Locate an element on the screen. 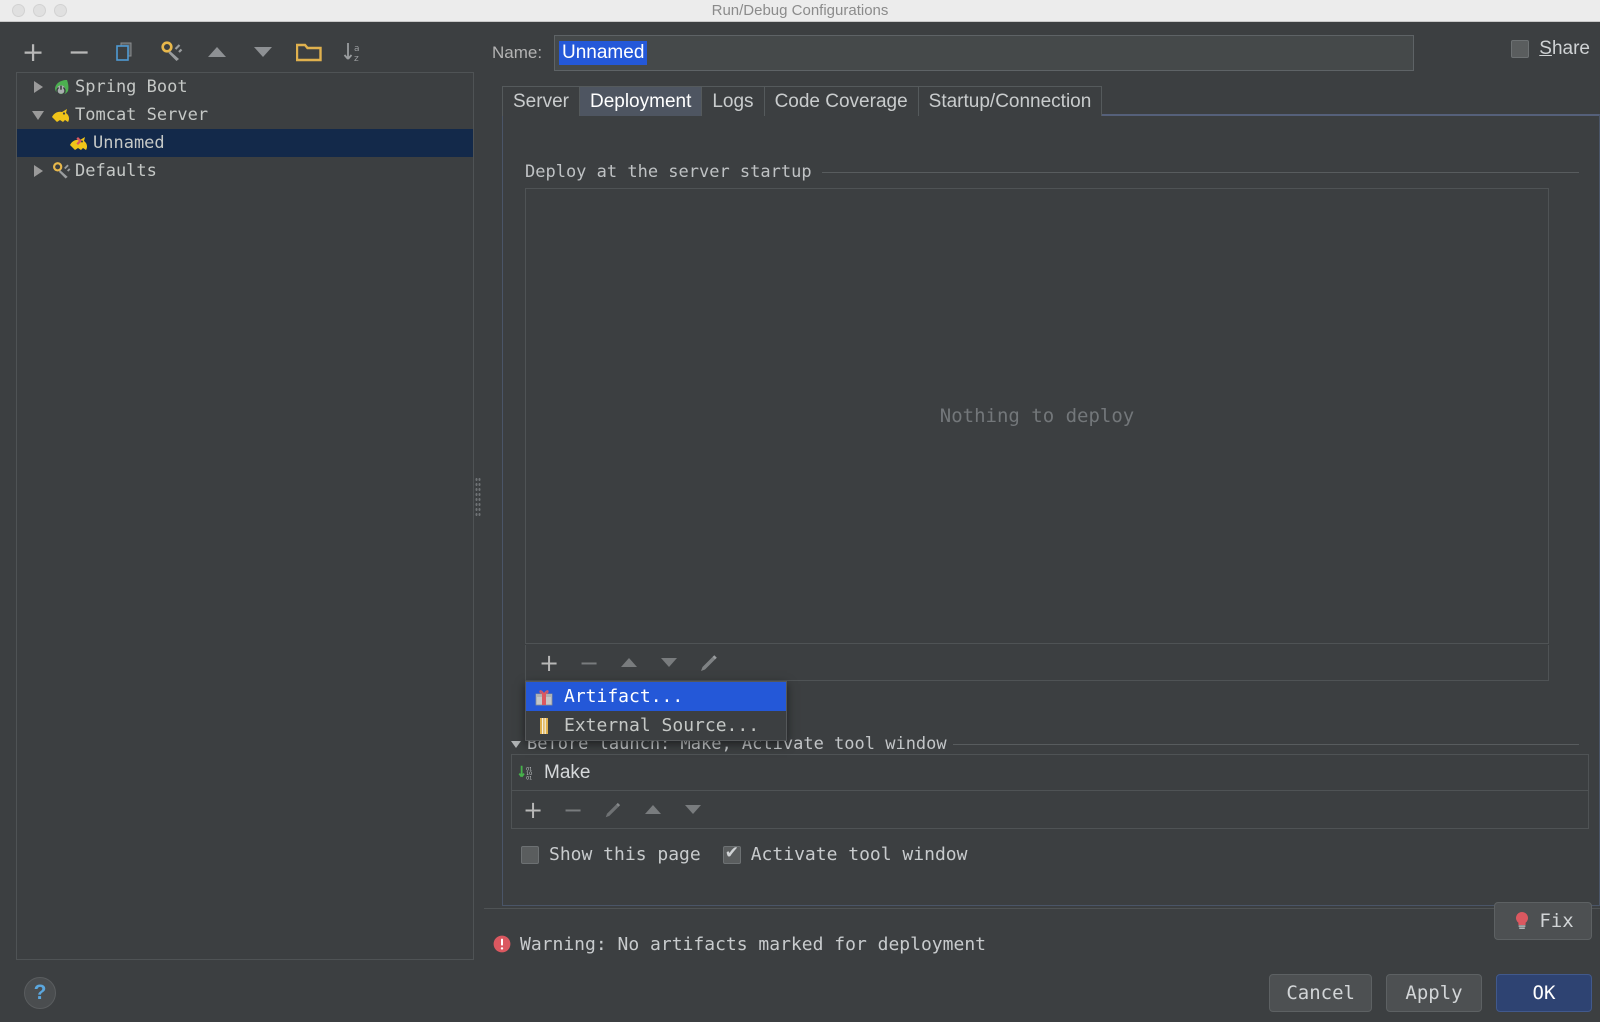 The width and height of the screenshot is (1600, 1022). spring-boot-icon is located at coordinates (61, 87).